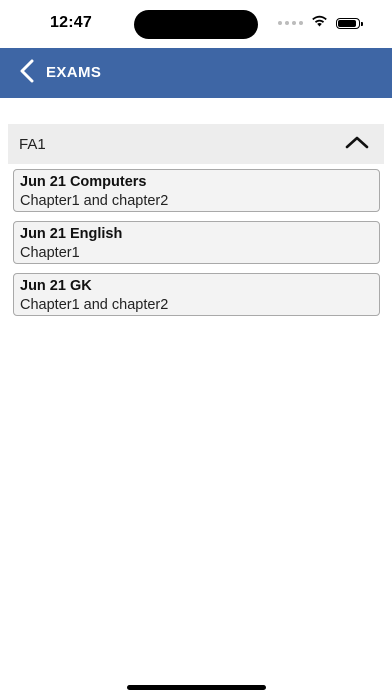 This screenshot has height=696, width=392. I want to click on status-time: 12:47, so click(71, 22).